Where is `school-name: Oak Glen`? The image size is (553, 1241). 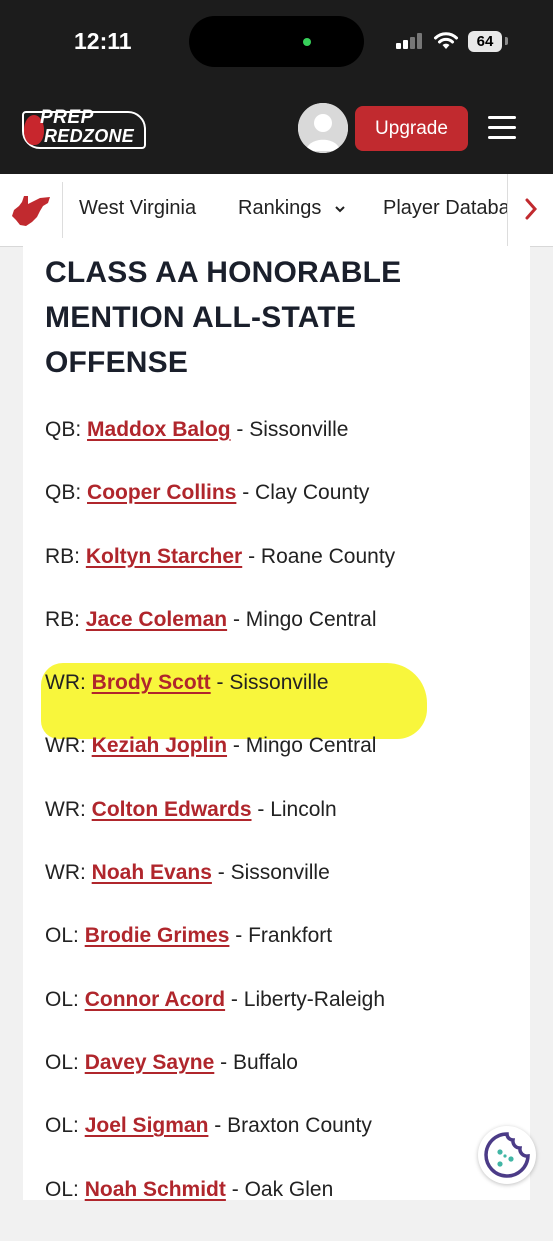
school-name: Oak Glen is located at coordinates (289, 1189).